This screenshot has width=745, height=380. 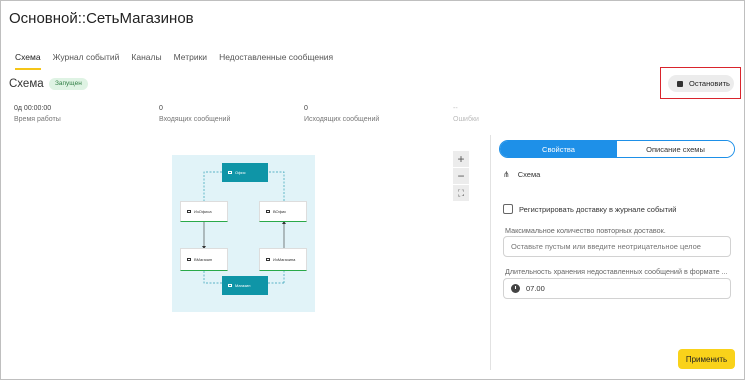 I want to click on stat-uptime: 0д 00:00:00 Время работы, so click(x=37, y=114).